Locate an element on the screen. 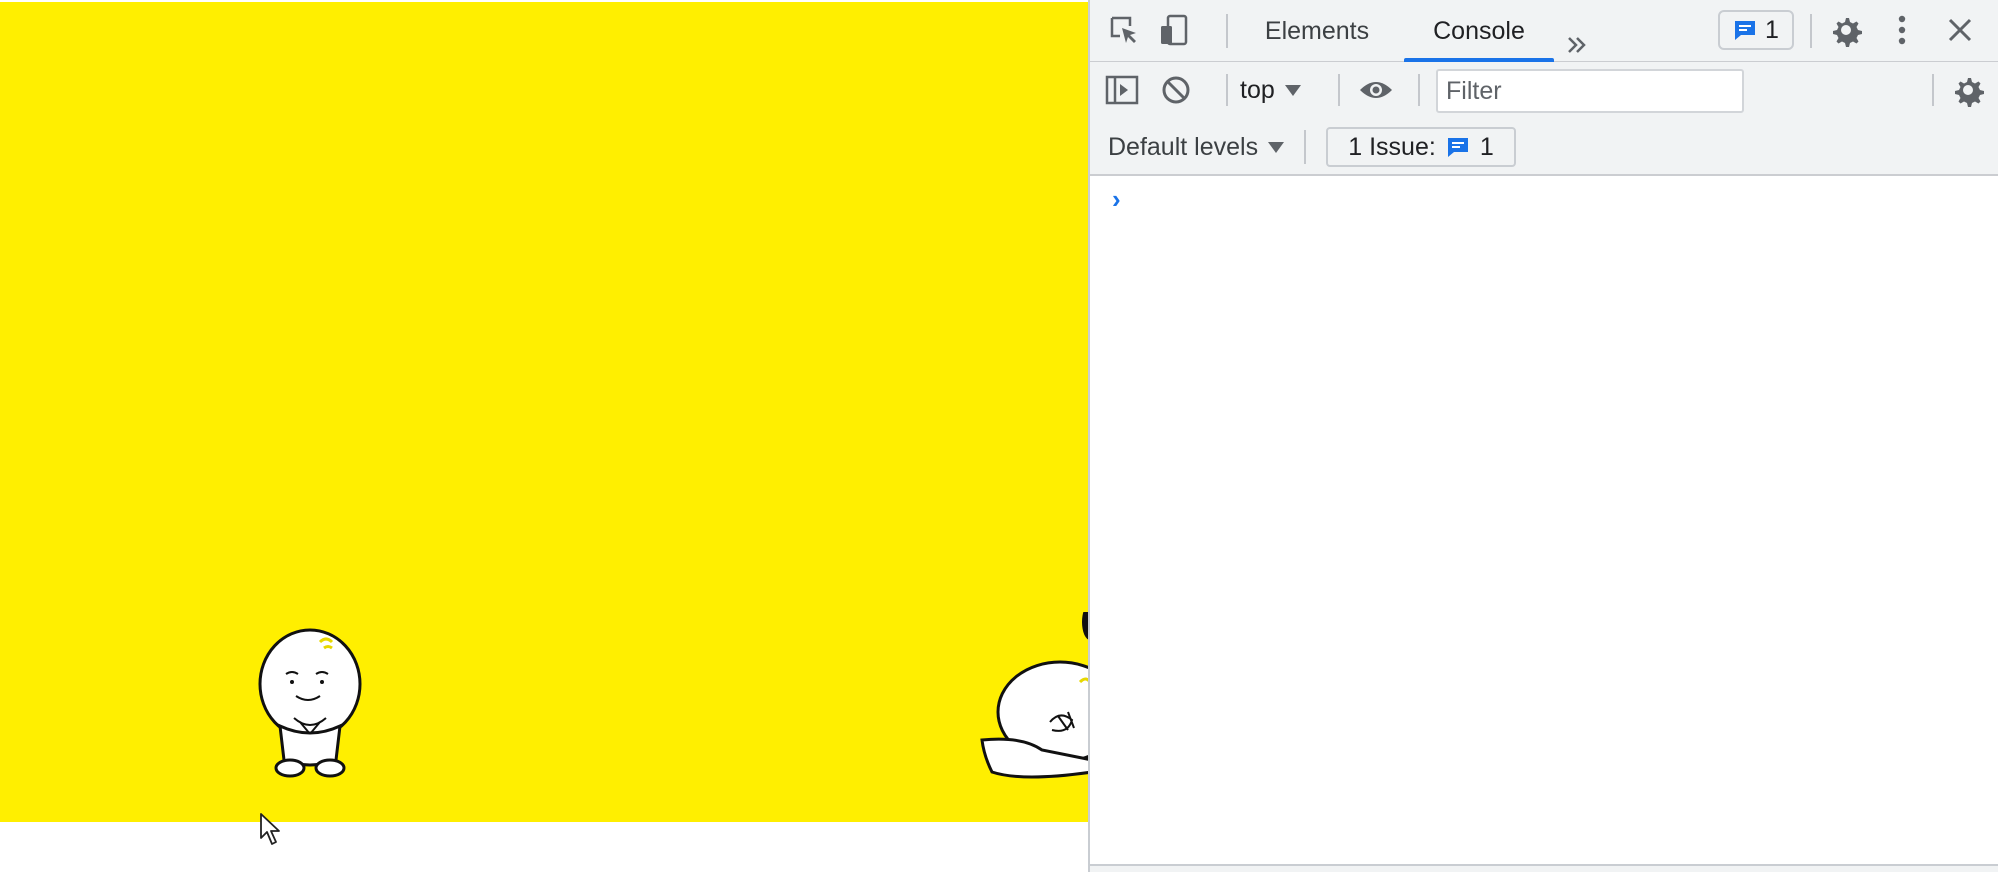 The height and width of the screenshot is (872, 1998). default-levels-dropdown: Default levels is located at coordinates (1196, 147).